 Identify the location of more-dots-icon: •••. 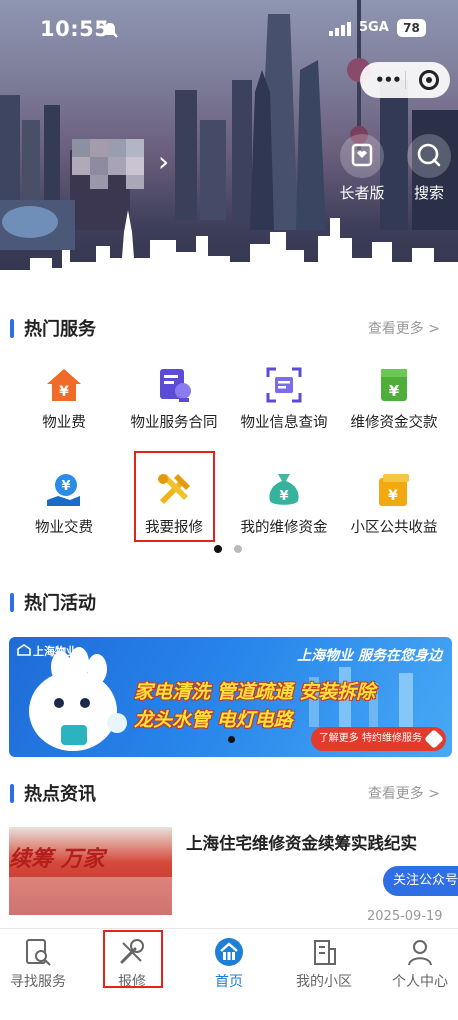
(388, 80).